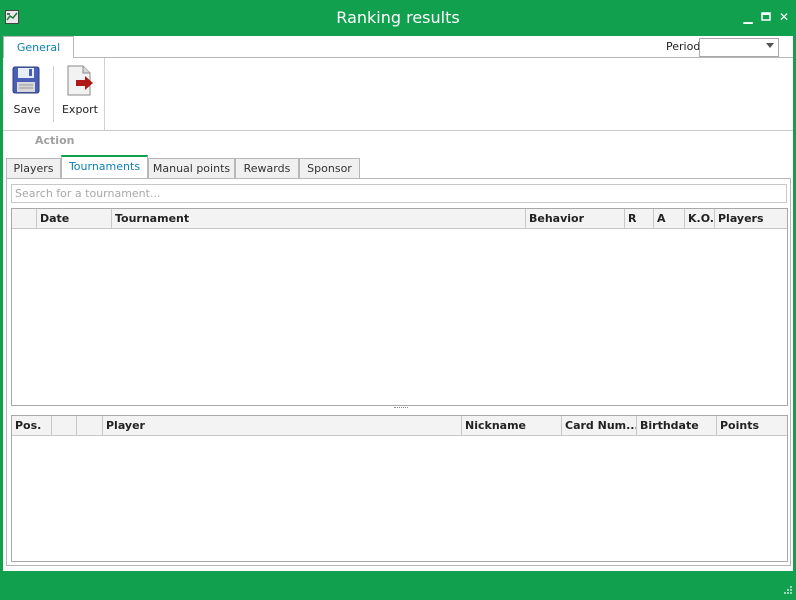 This screenshot has width=796, height=600. I want to click on ribbon-group-caption: Action, so click(55, 140).